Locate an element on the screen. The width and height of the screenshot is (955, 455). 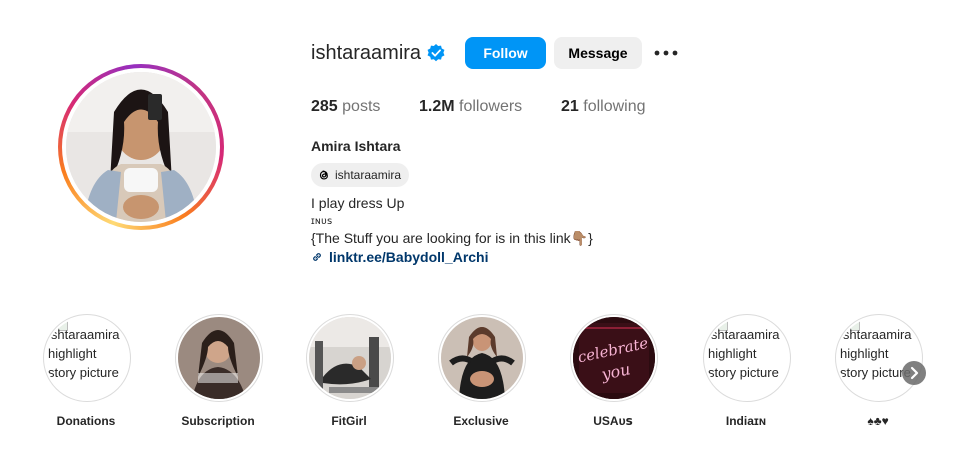
highlights-next-button is located at coordinates (914, 373).